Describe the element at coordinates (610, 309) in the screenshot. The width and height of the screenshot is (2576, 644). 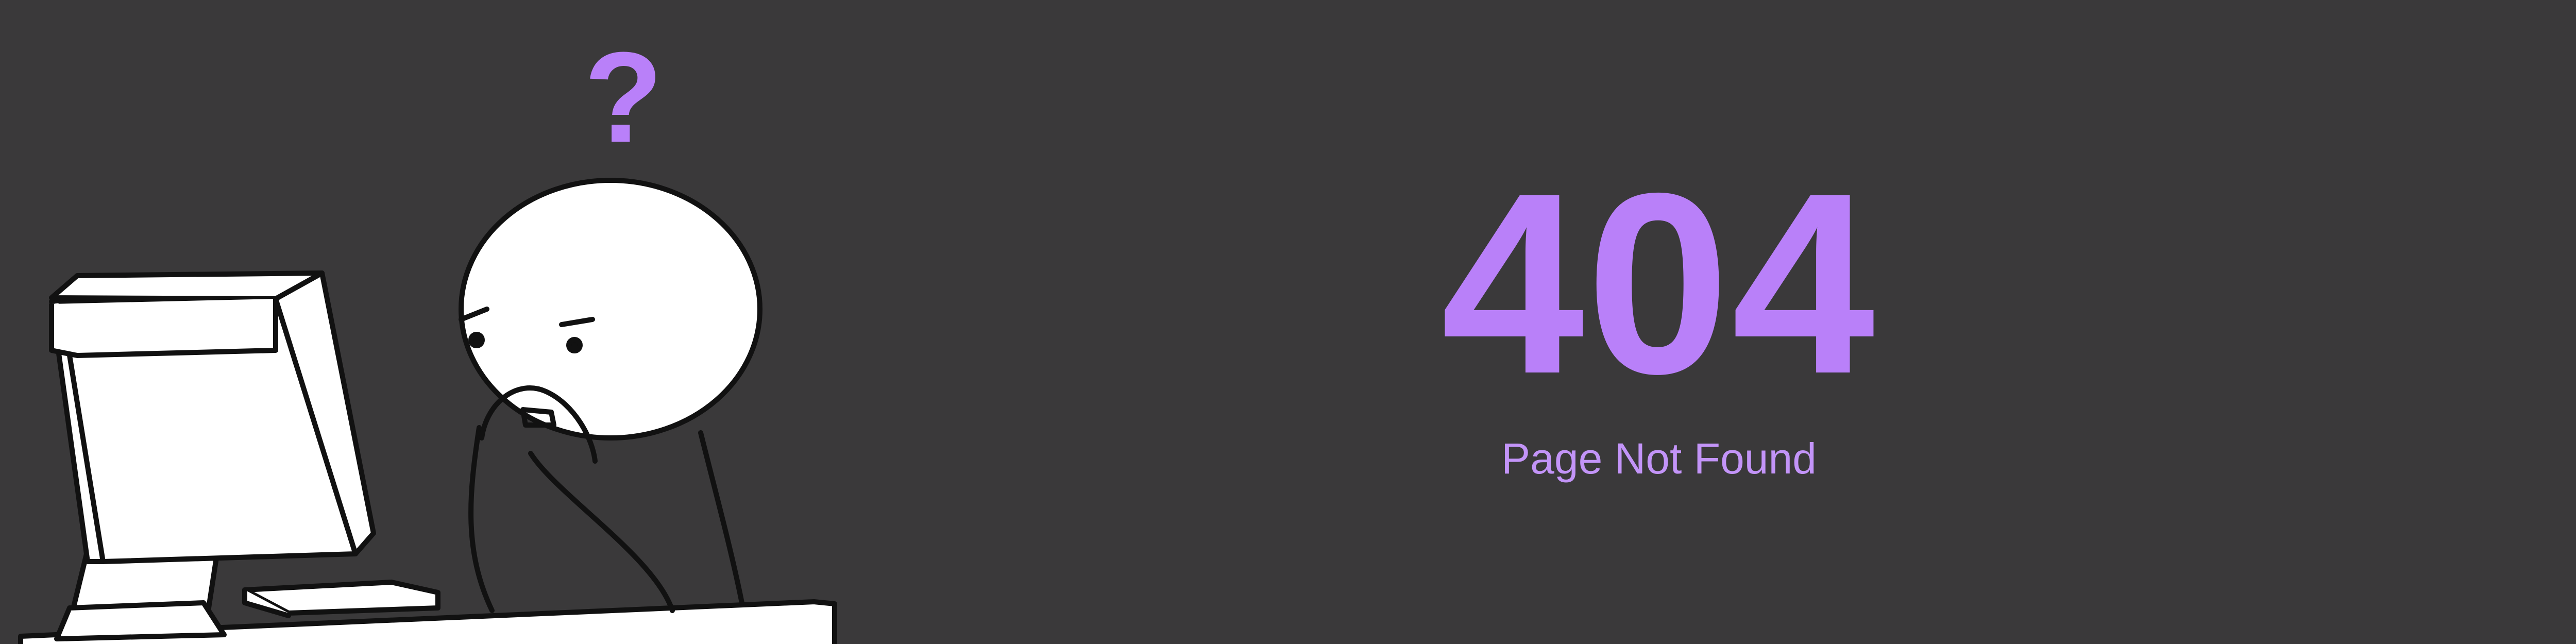
I see `person-head` at that location.